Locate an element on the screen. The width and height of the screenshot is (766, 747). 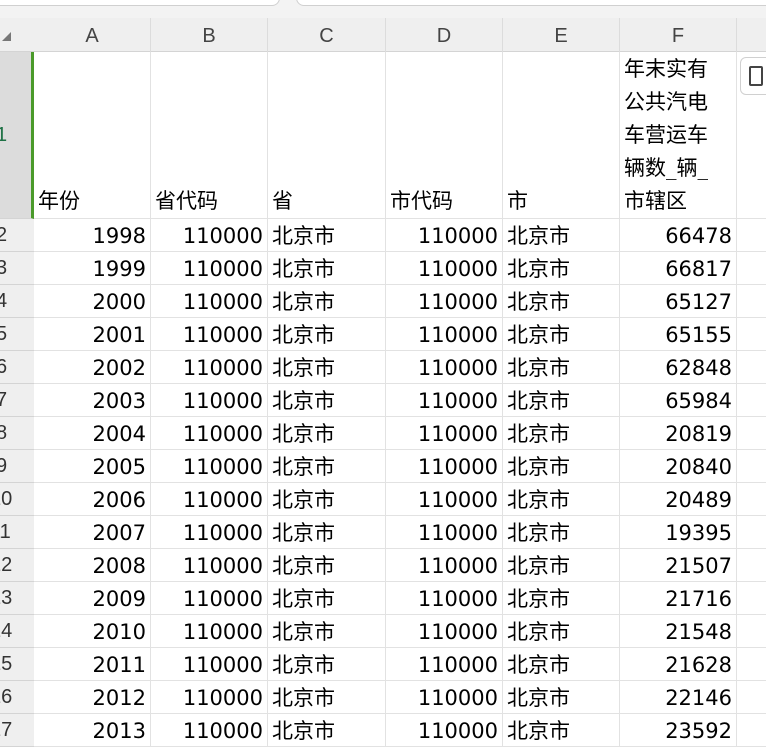
cell: 22146 is located at coordinates (678, 697).